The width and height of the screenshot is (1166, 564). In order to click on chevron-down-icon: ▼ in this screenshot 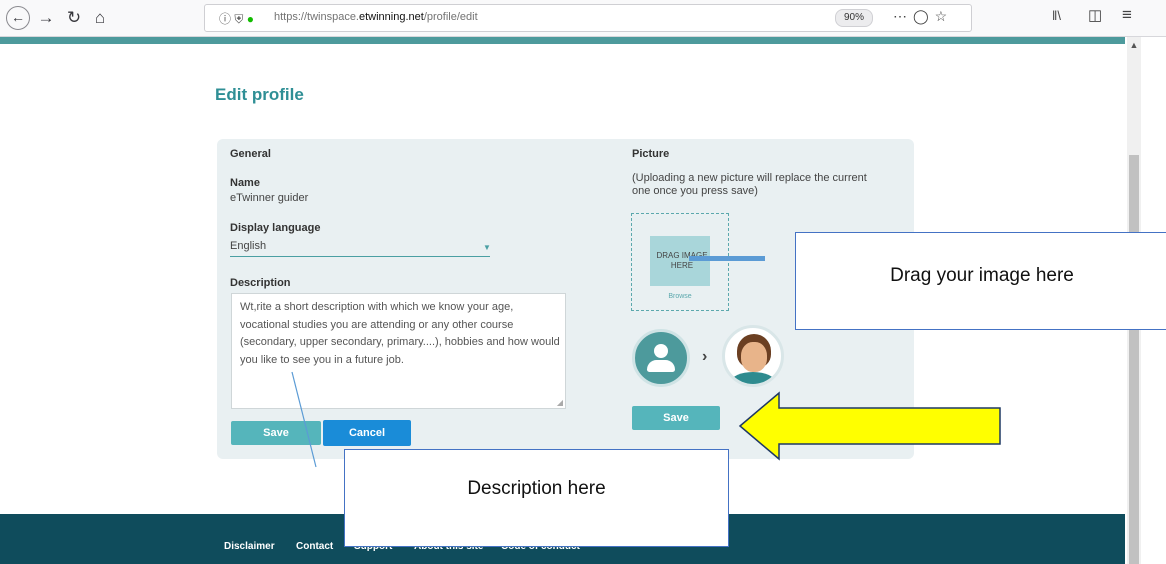, I will do `click(487, 247)`.